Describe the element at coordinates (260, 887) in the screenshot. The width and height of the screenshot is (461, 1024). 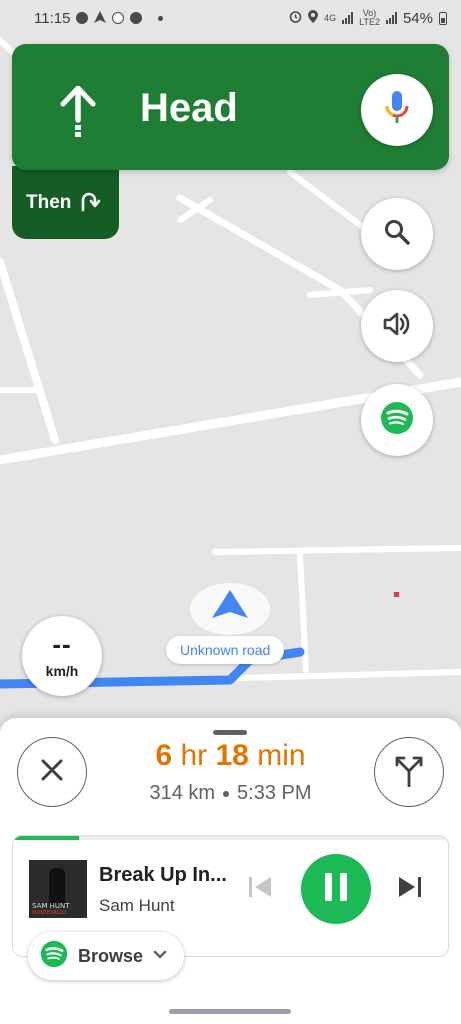
I see `skip-previous-icon` at that location.